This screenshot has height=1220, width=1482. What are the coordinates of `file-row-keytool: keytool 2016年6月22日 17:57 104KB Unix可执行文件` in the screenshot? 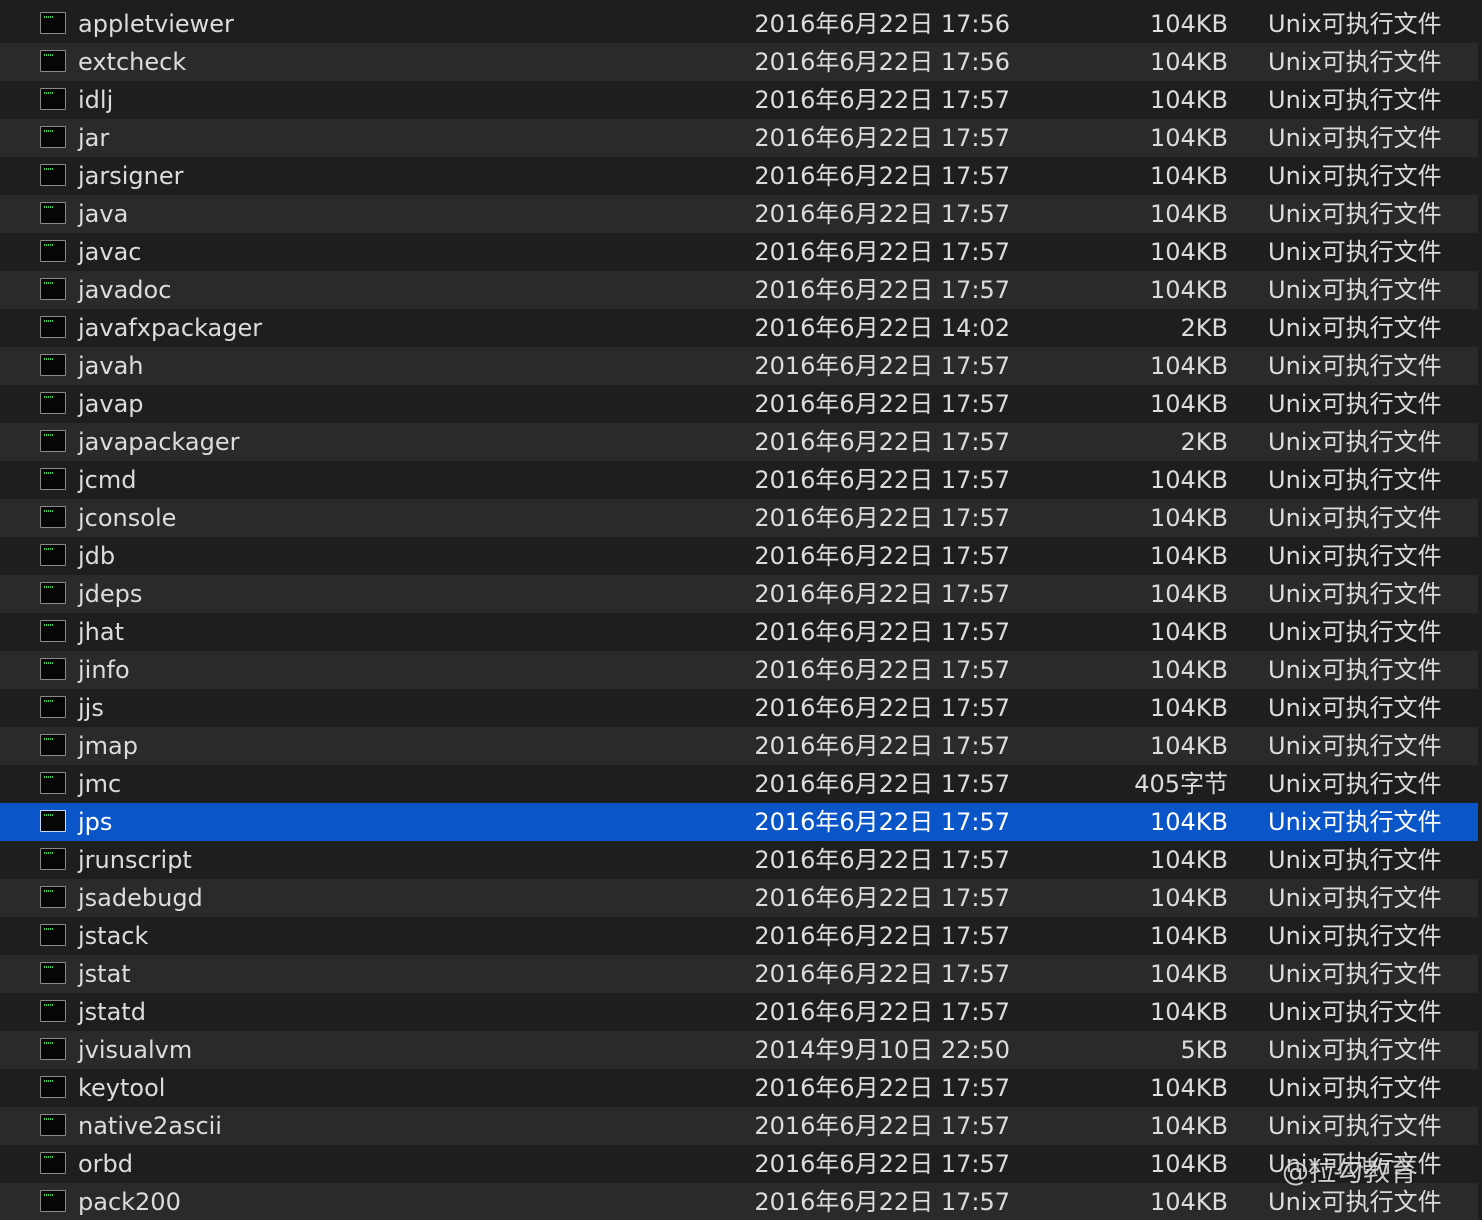 It's located at (739, 1088).